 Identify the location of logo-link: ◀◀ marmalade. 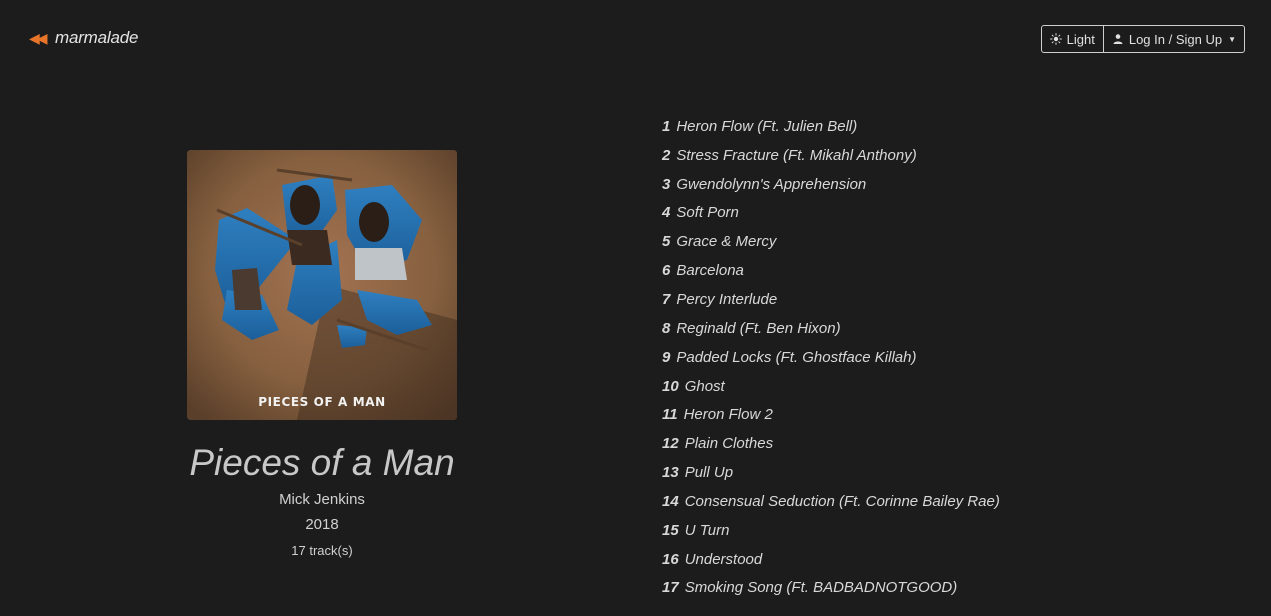
(83, 38).